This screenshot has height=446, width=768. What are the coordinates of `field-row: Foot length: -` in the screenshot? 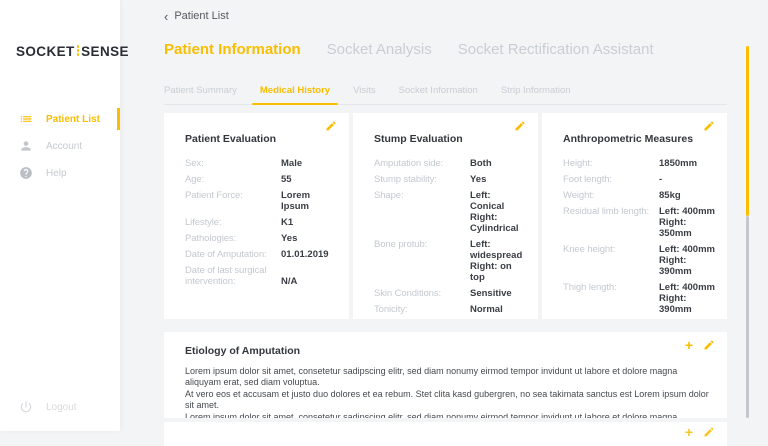 It's located at (639, 179).